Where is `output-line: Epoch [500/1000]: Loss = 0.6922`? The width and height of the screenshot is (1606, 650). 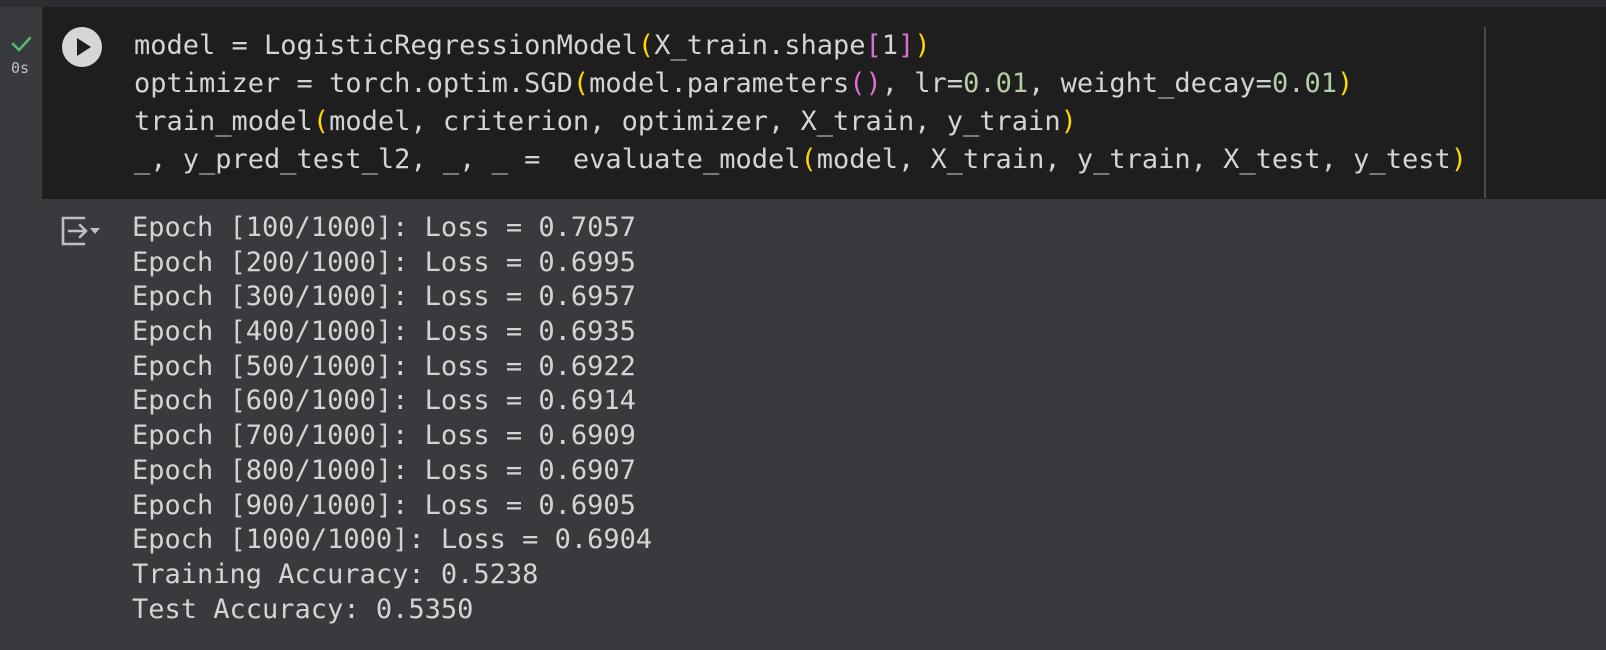
output-line: Epoch [500/1000]: Loss = 0.6922 is located at coordinates (384, 366).